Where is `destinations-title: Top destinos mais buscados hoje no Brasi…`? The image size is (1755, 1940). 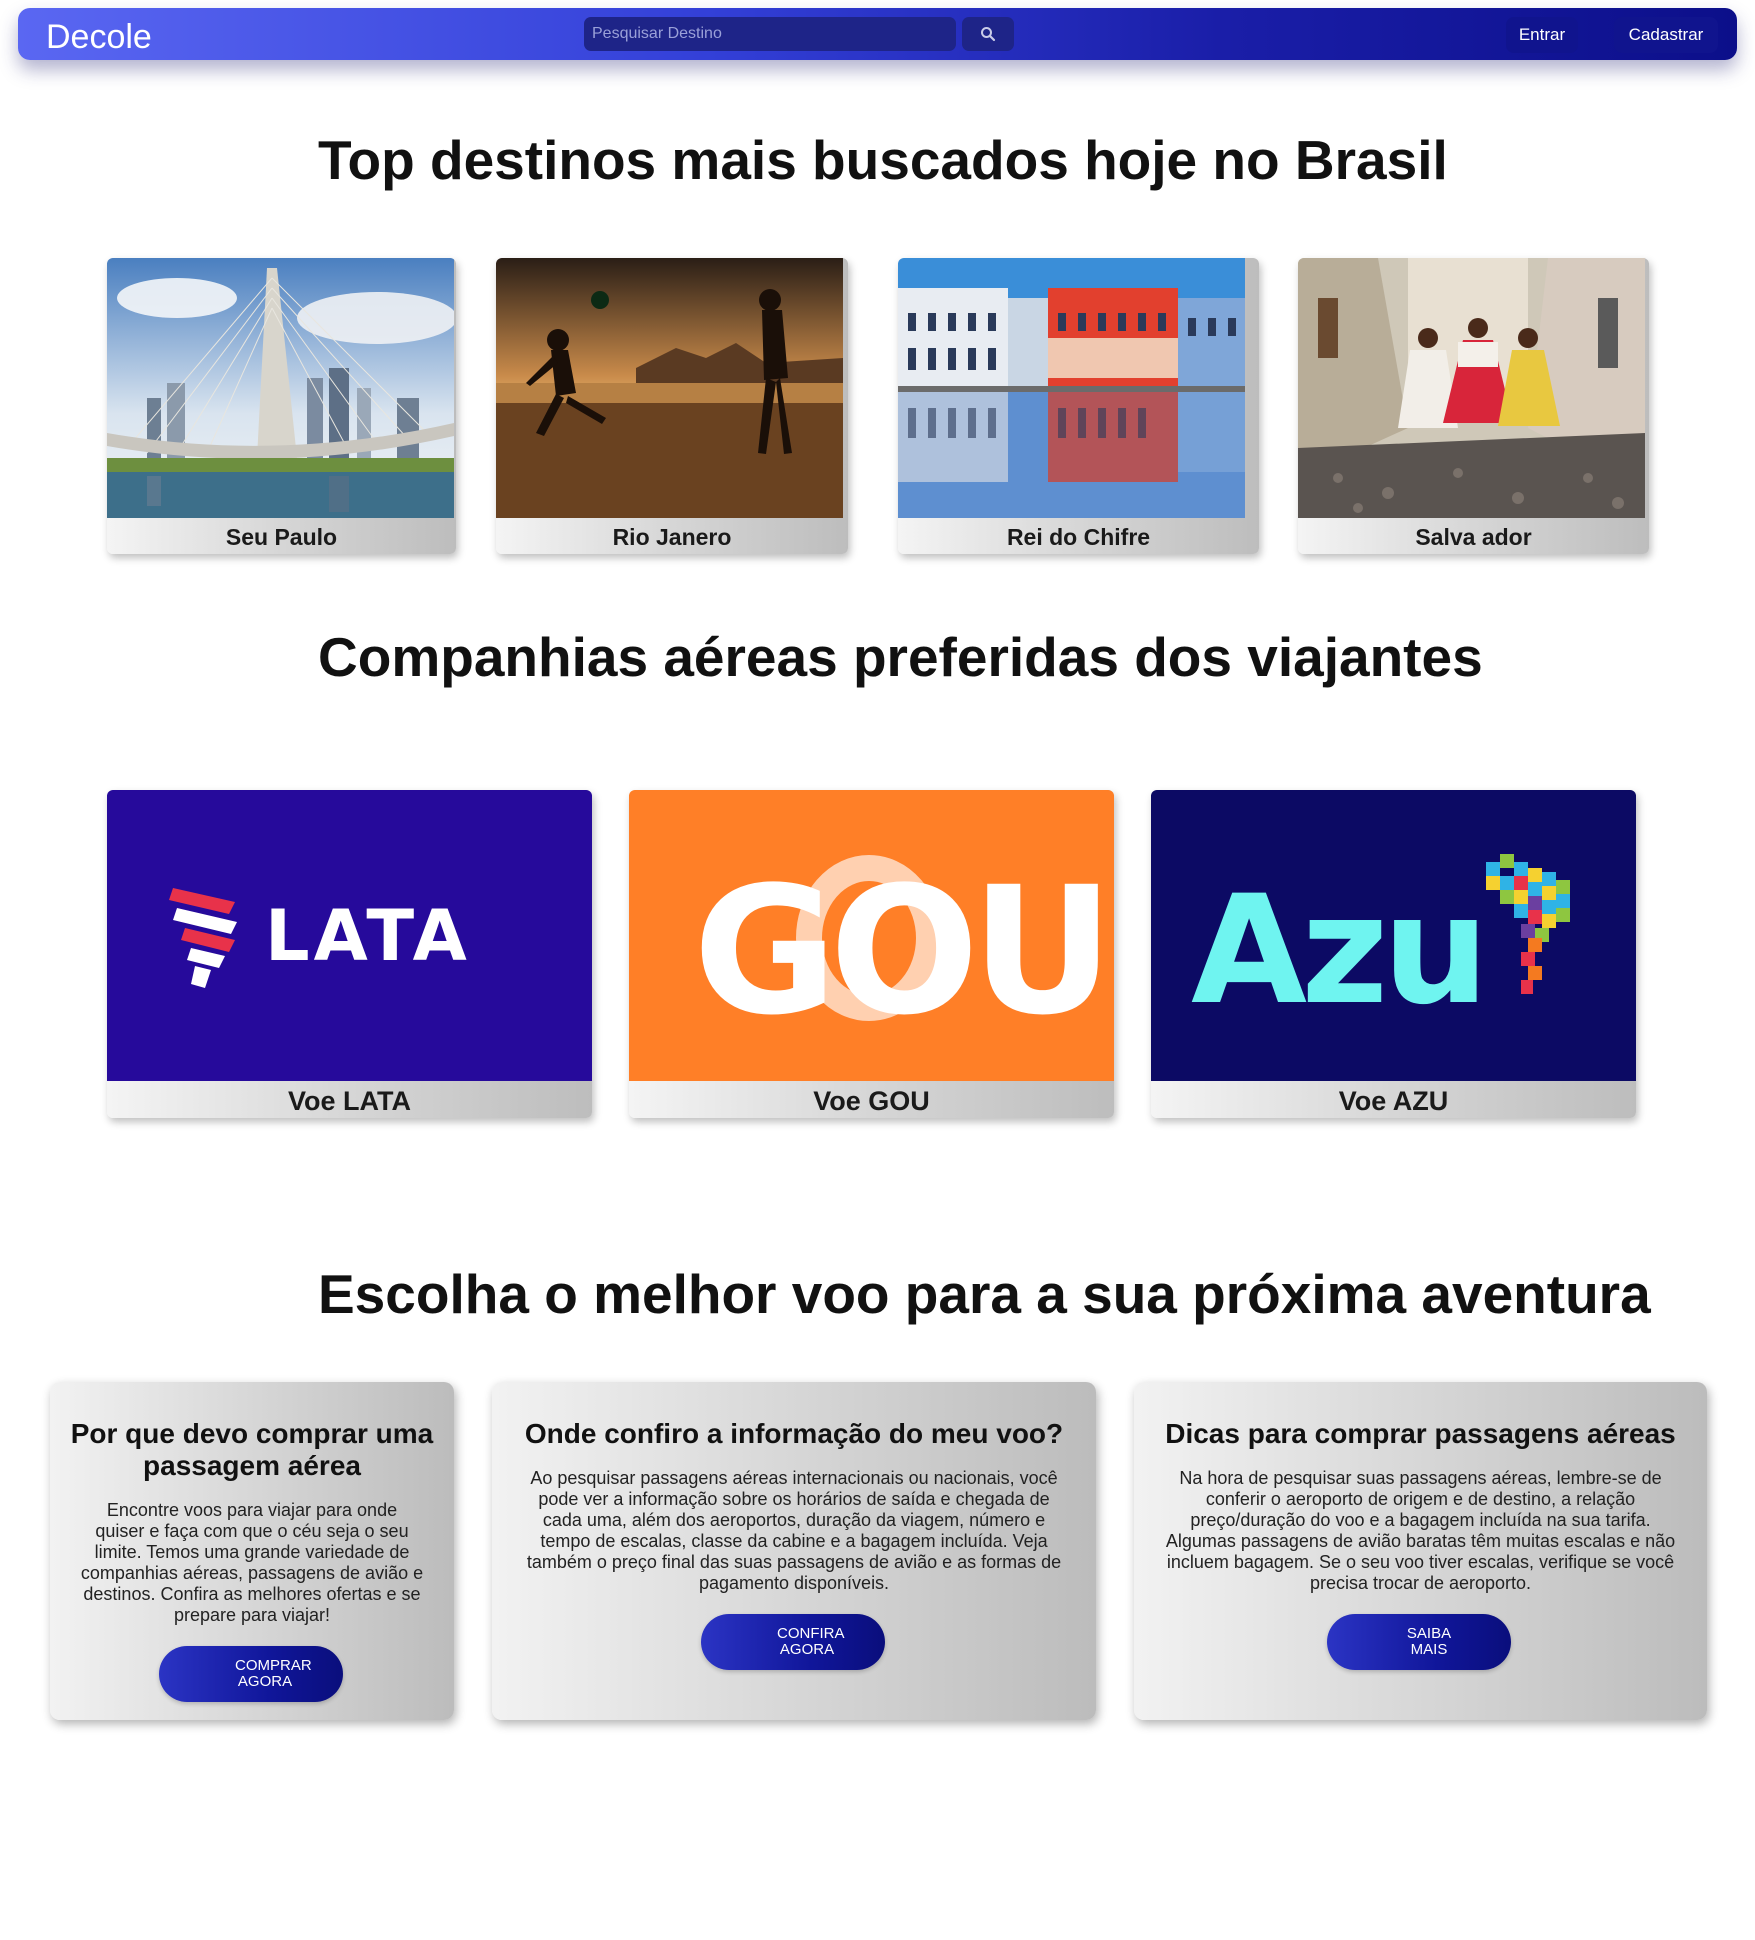
destinations-title: Top destinos mais buscados hoje no Brasi… is located at coordinates (883, 160).